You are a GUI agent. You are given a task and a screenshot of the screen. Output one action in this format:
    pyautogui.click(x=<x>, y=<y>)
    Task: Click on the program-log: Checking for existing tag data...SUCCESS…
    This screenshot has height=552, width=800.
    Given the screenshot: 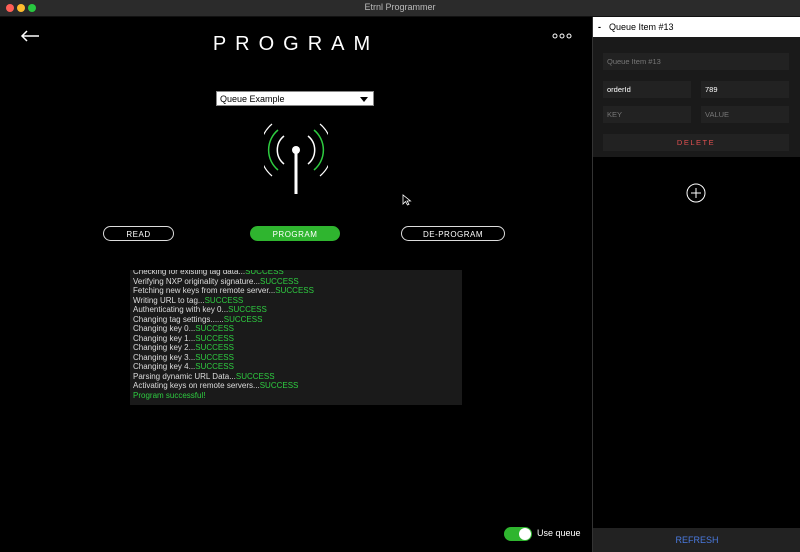 What is the action you would take?
    pyautogui.click(x=296, y=337)
    